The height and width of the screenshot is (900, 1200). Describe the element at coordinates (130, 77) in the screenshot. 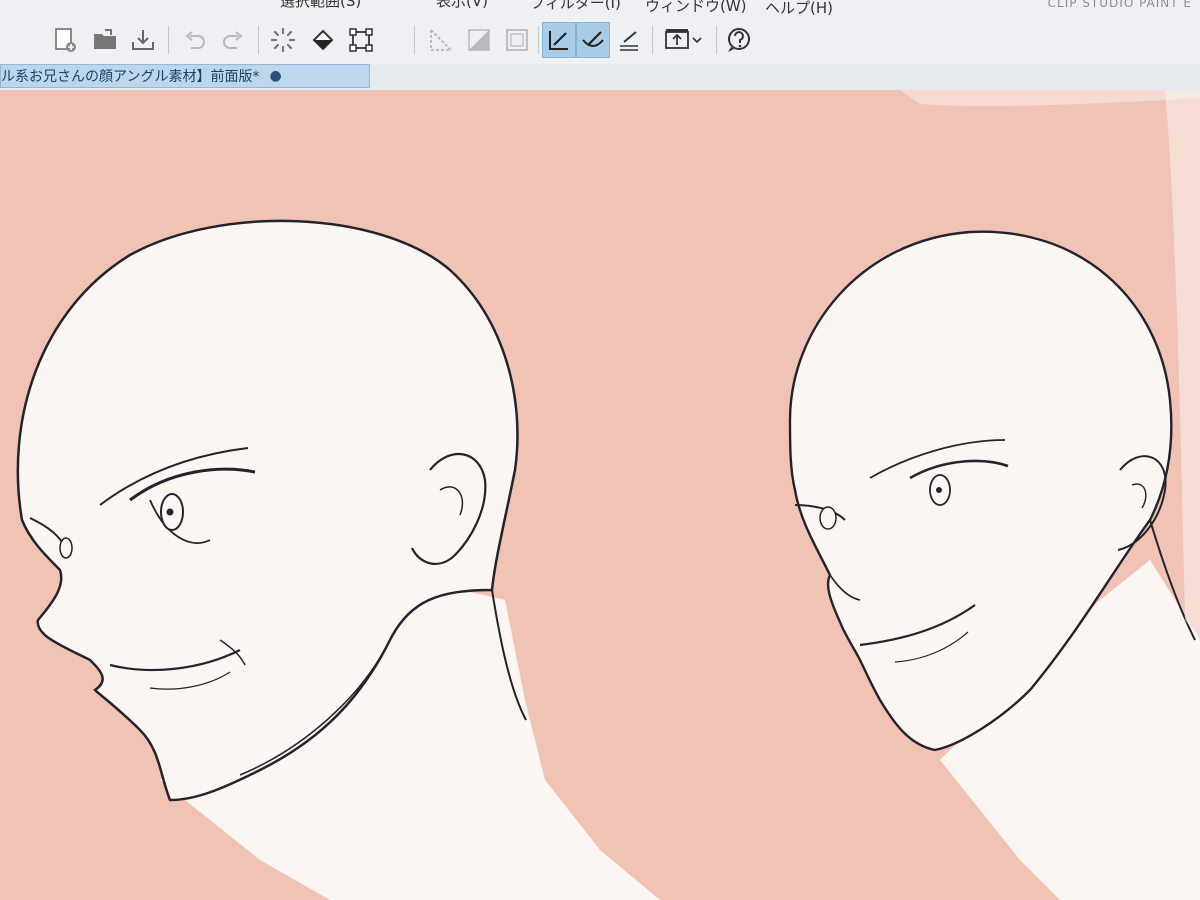

I see `document-tab-title: ル系お兄さんの顔アングル素材】前面版*` at that location.